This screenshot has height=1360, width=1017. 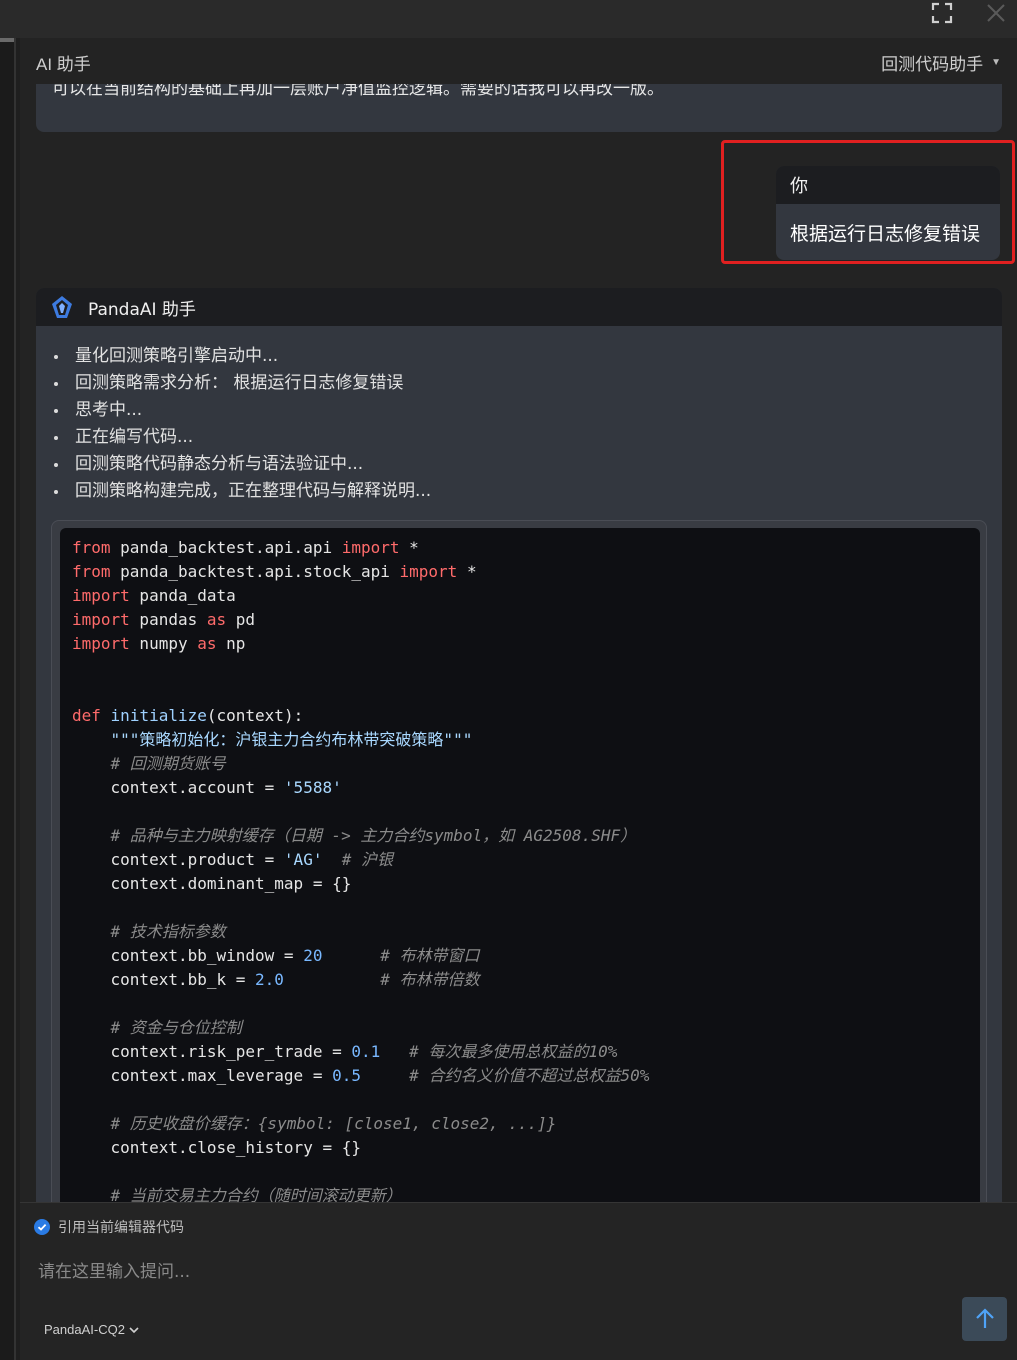 What do you see at coordinates (366, 1051) in the screenshot?
I see `code-number: 0.1` at bounding box center [366, 1051].